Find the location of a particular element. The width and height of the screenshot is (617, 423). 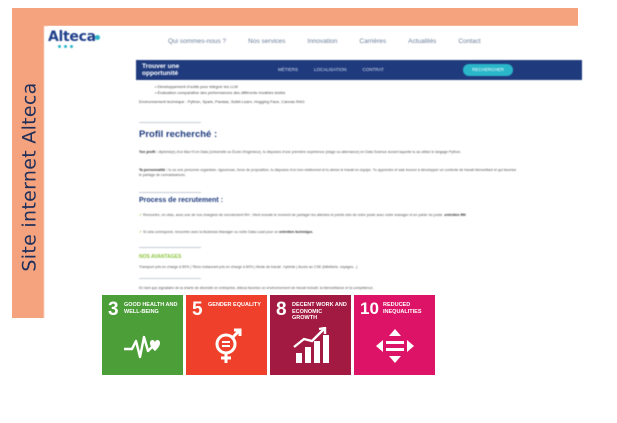

growth-chart-icon is located at coordinates (311, 345).